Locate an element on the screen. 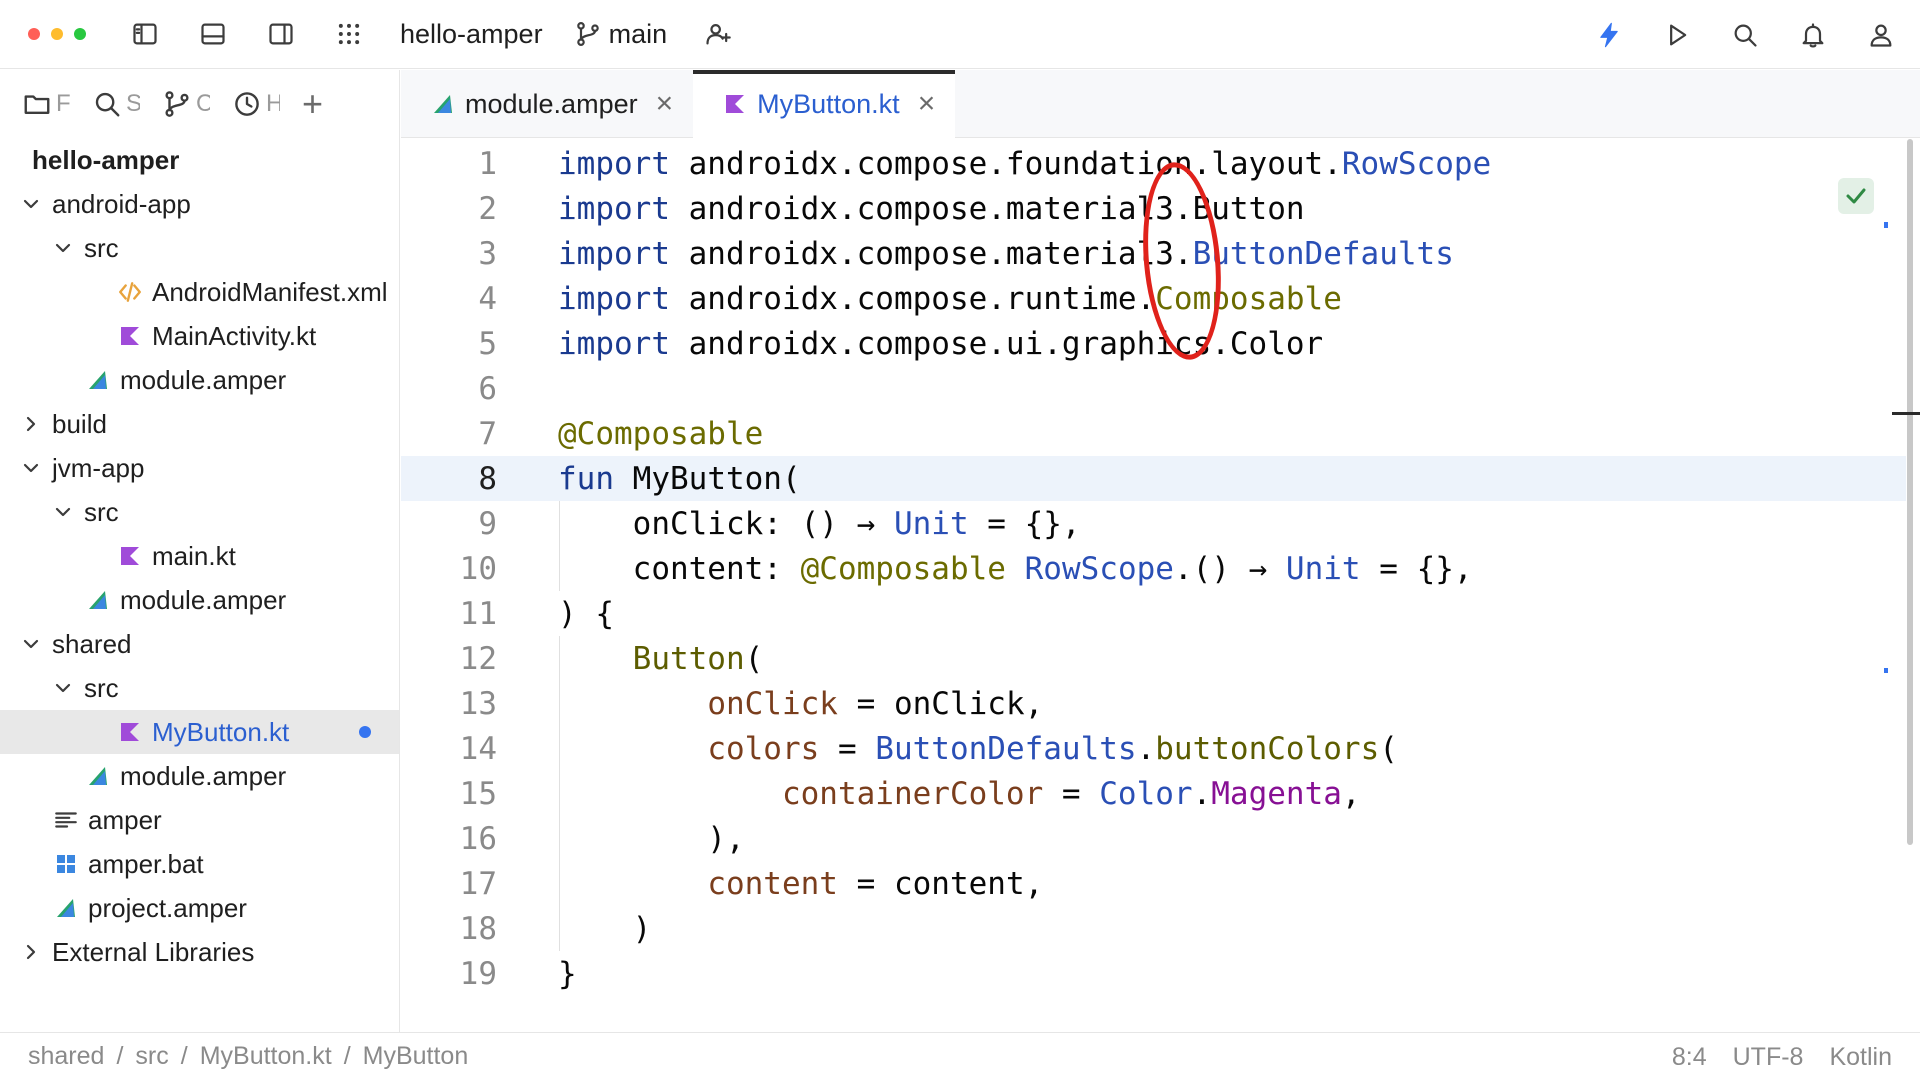 The image size is (1920, 1080). tab-search: S is located at coordinates (116, 104).